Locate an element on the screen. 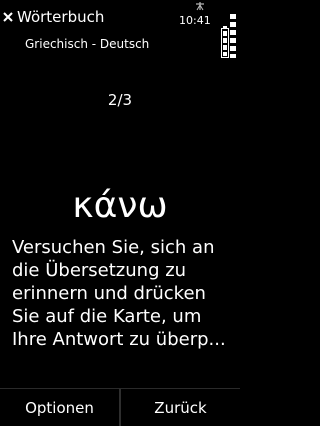  app-title: Wörterbuch is located at coordinates (61, 17).